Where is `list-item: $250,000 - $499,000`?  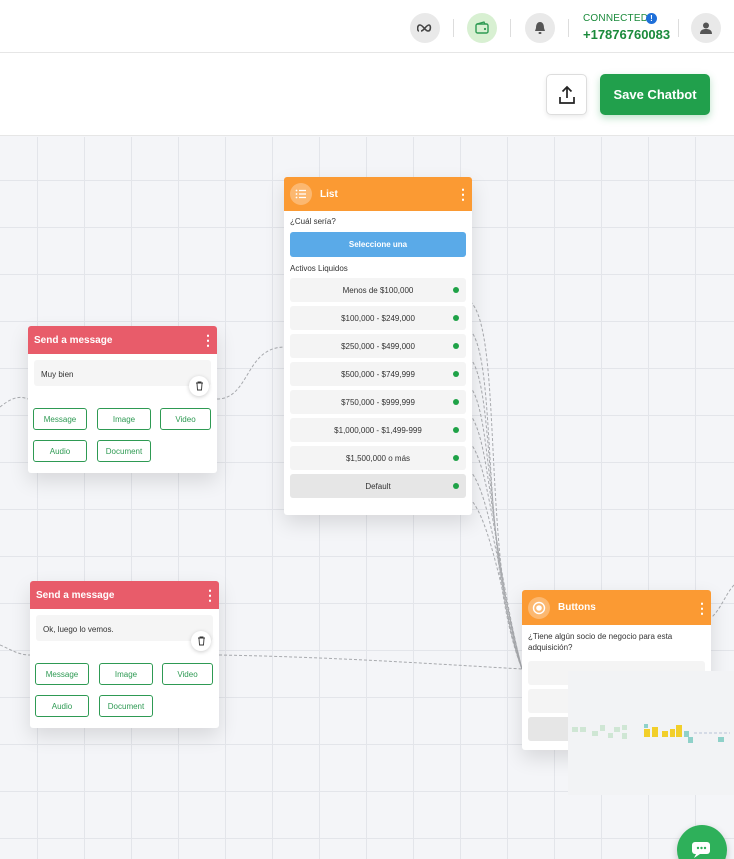
list-item: $250,000 - $499,000 is located at coordinates (378, 346).